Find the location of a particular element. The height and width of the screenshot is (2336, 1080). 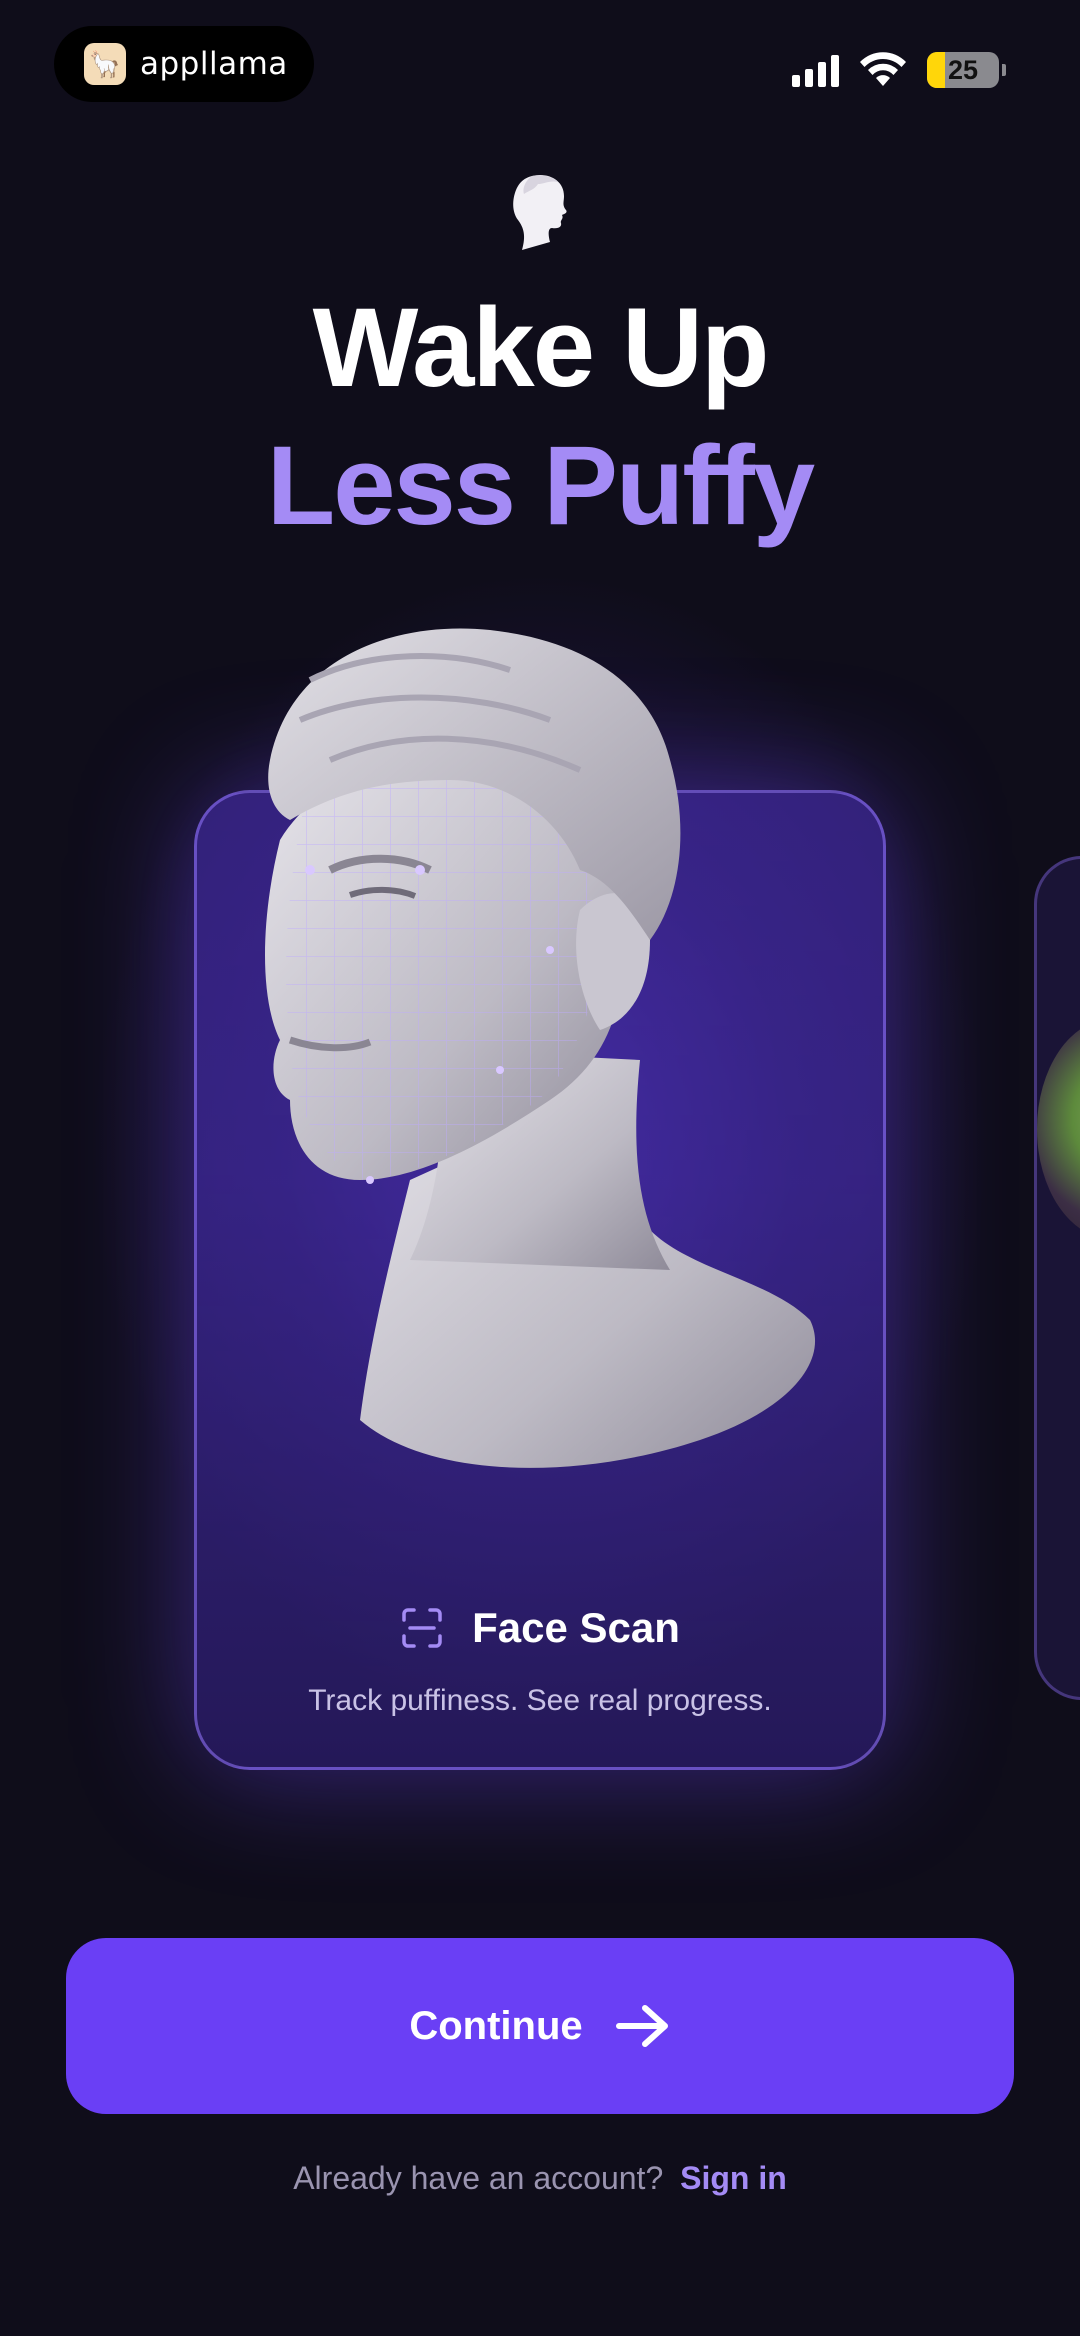

card-title-row: Face Scan is located at coordinates (540, 1628).